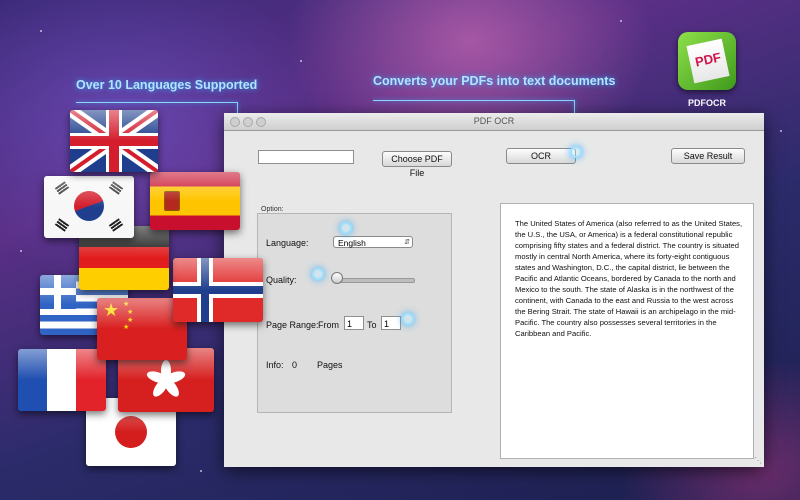  I want to click on quality-slider-knob, so click(337, 278).